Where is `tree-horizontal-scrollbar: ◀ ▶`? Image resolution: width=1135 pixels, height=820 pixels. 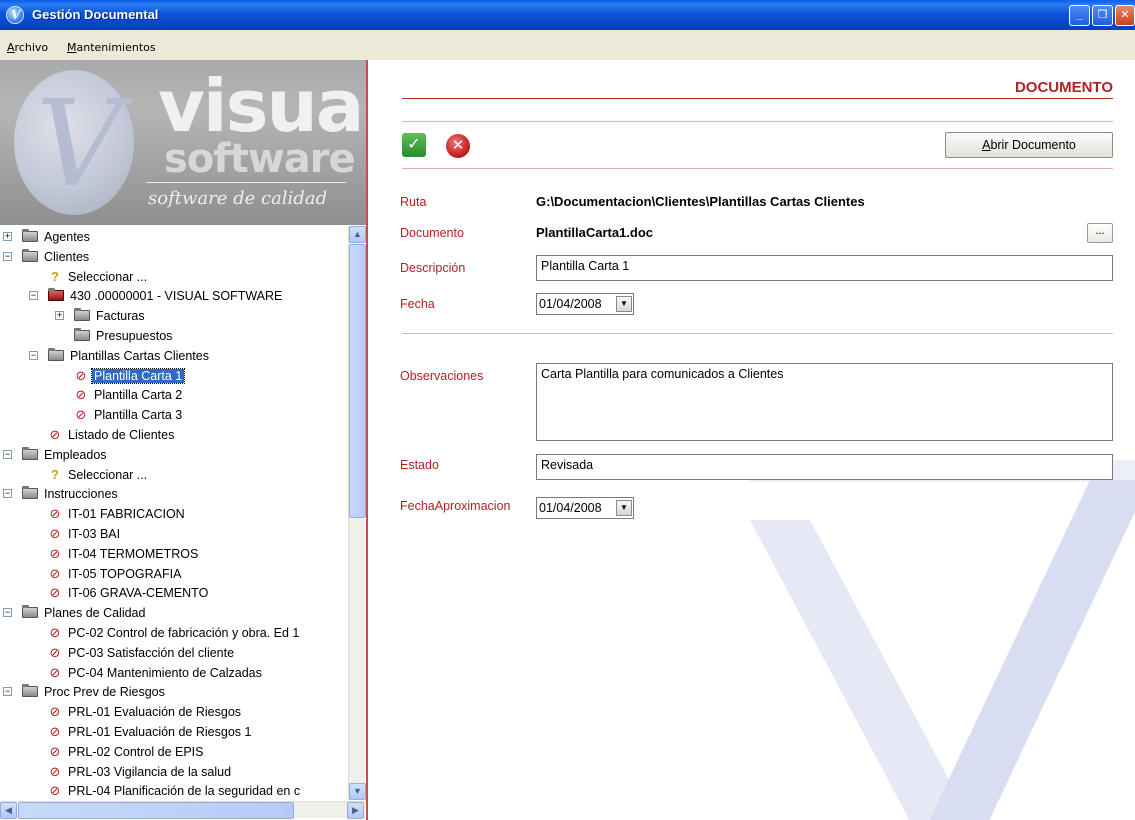 tree-horizontal-scrollbar: ◀ ▶ is located at coordinates (182, 810).